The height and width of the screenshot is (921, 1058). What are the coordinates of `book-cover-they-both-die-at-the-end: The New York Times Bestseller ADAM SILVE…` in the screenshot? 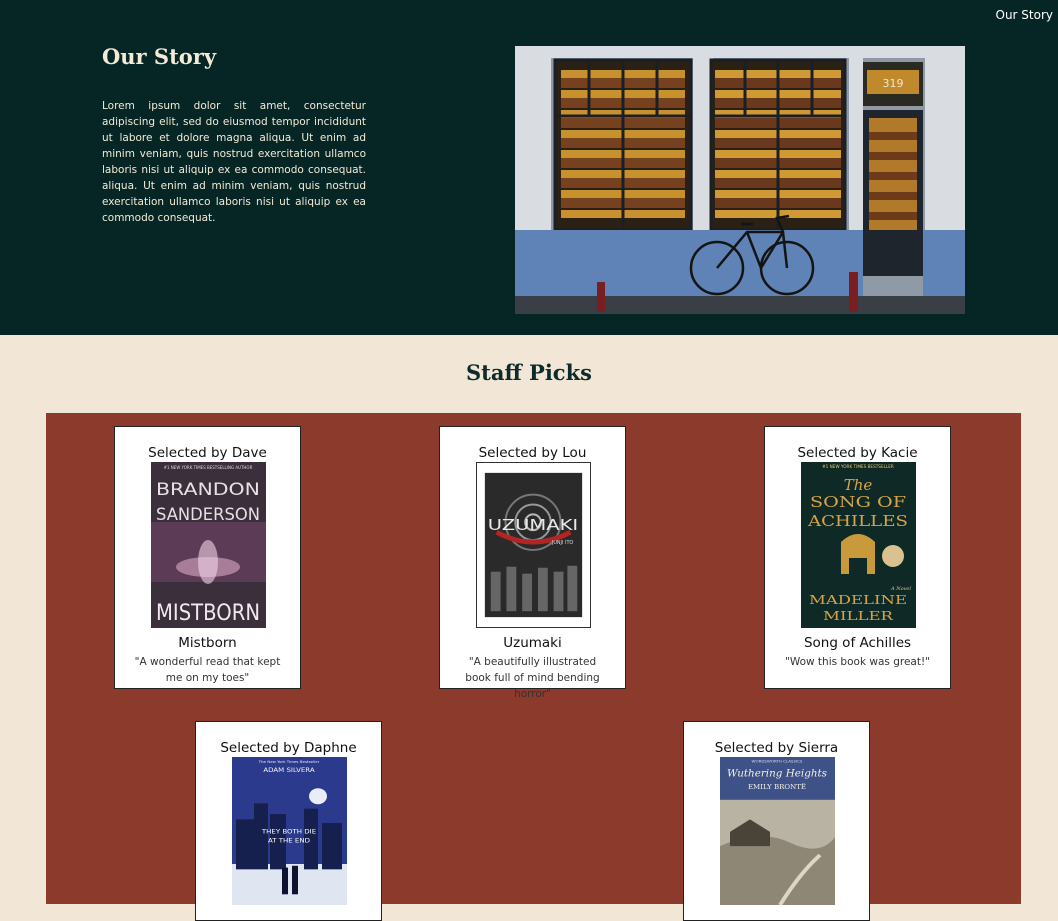 It's located at (289, 831).